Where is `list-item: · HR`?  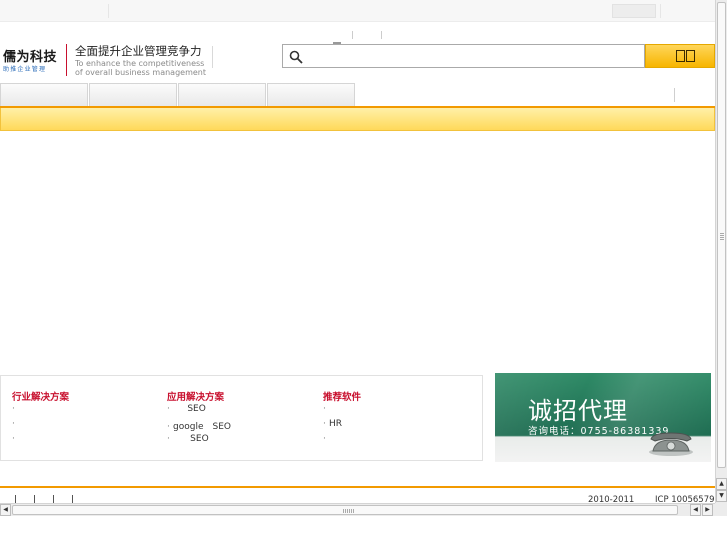
list-item: · HR is located at coordinates (398, 426).